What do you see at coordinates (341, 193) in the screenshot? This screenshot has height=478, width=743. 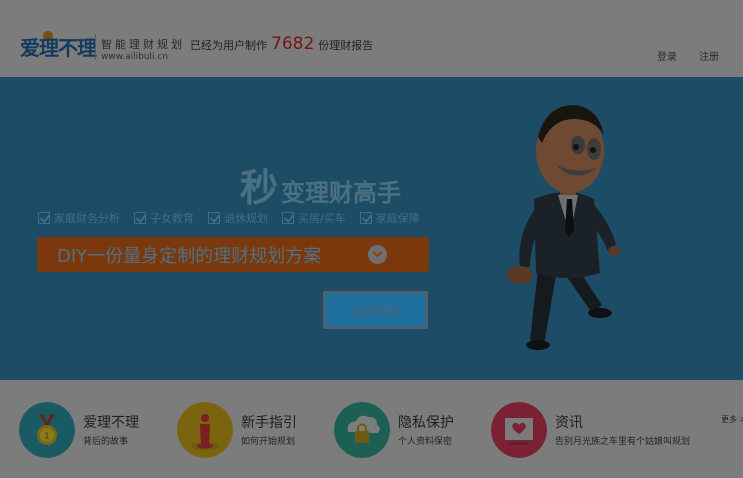 I see `headline-rest: 变理财高手` at bounding box center [341, 193].